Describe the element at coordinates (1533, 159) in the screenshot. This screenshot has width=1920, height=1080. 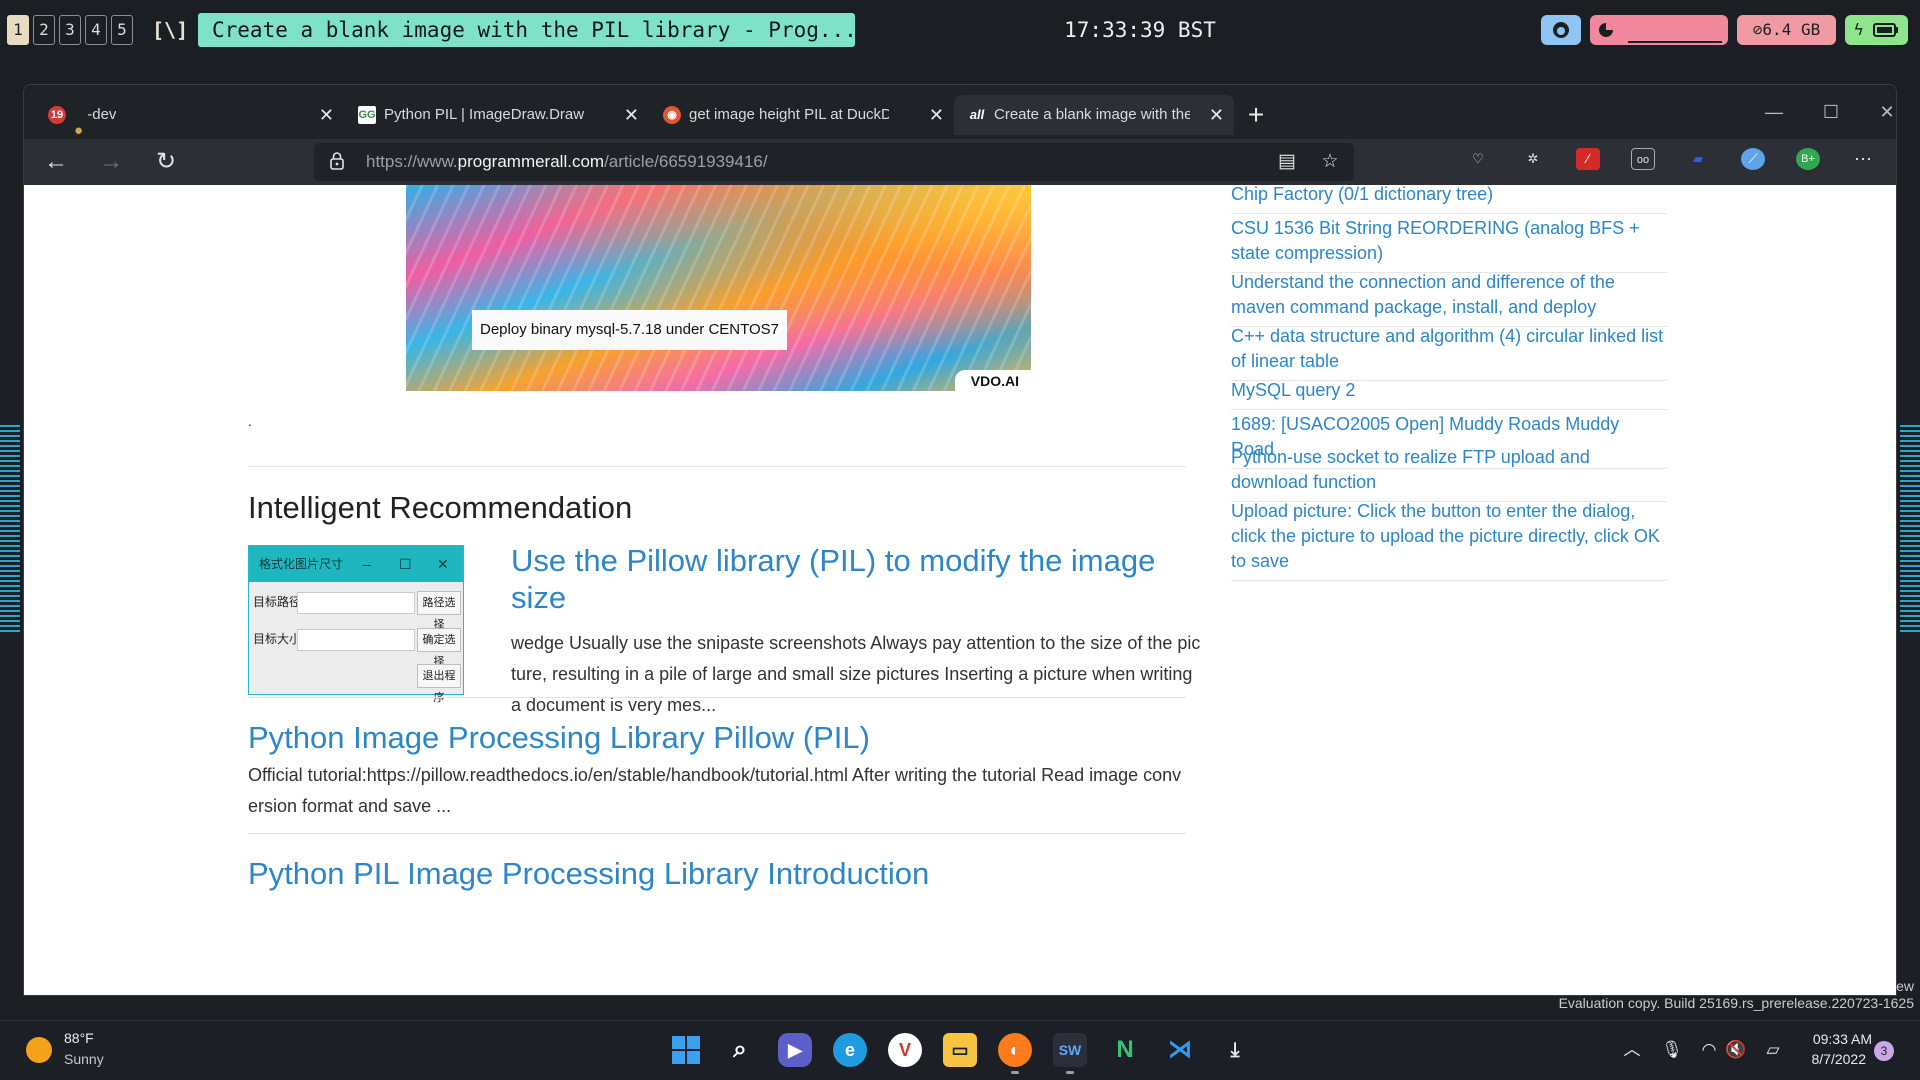
I see `extensions-icon: ✲` at that location.